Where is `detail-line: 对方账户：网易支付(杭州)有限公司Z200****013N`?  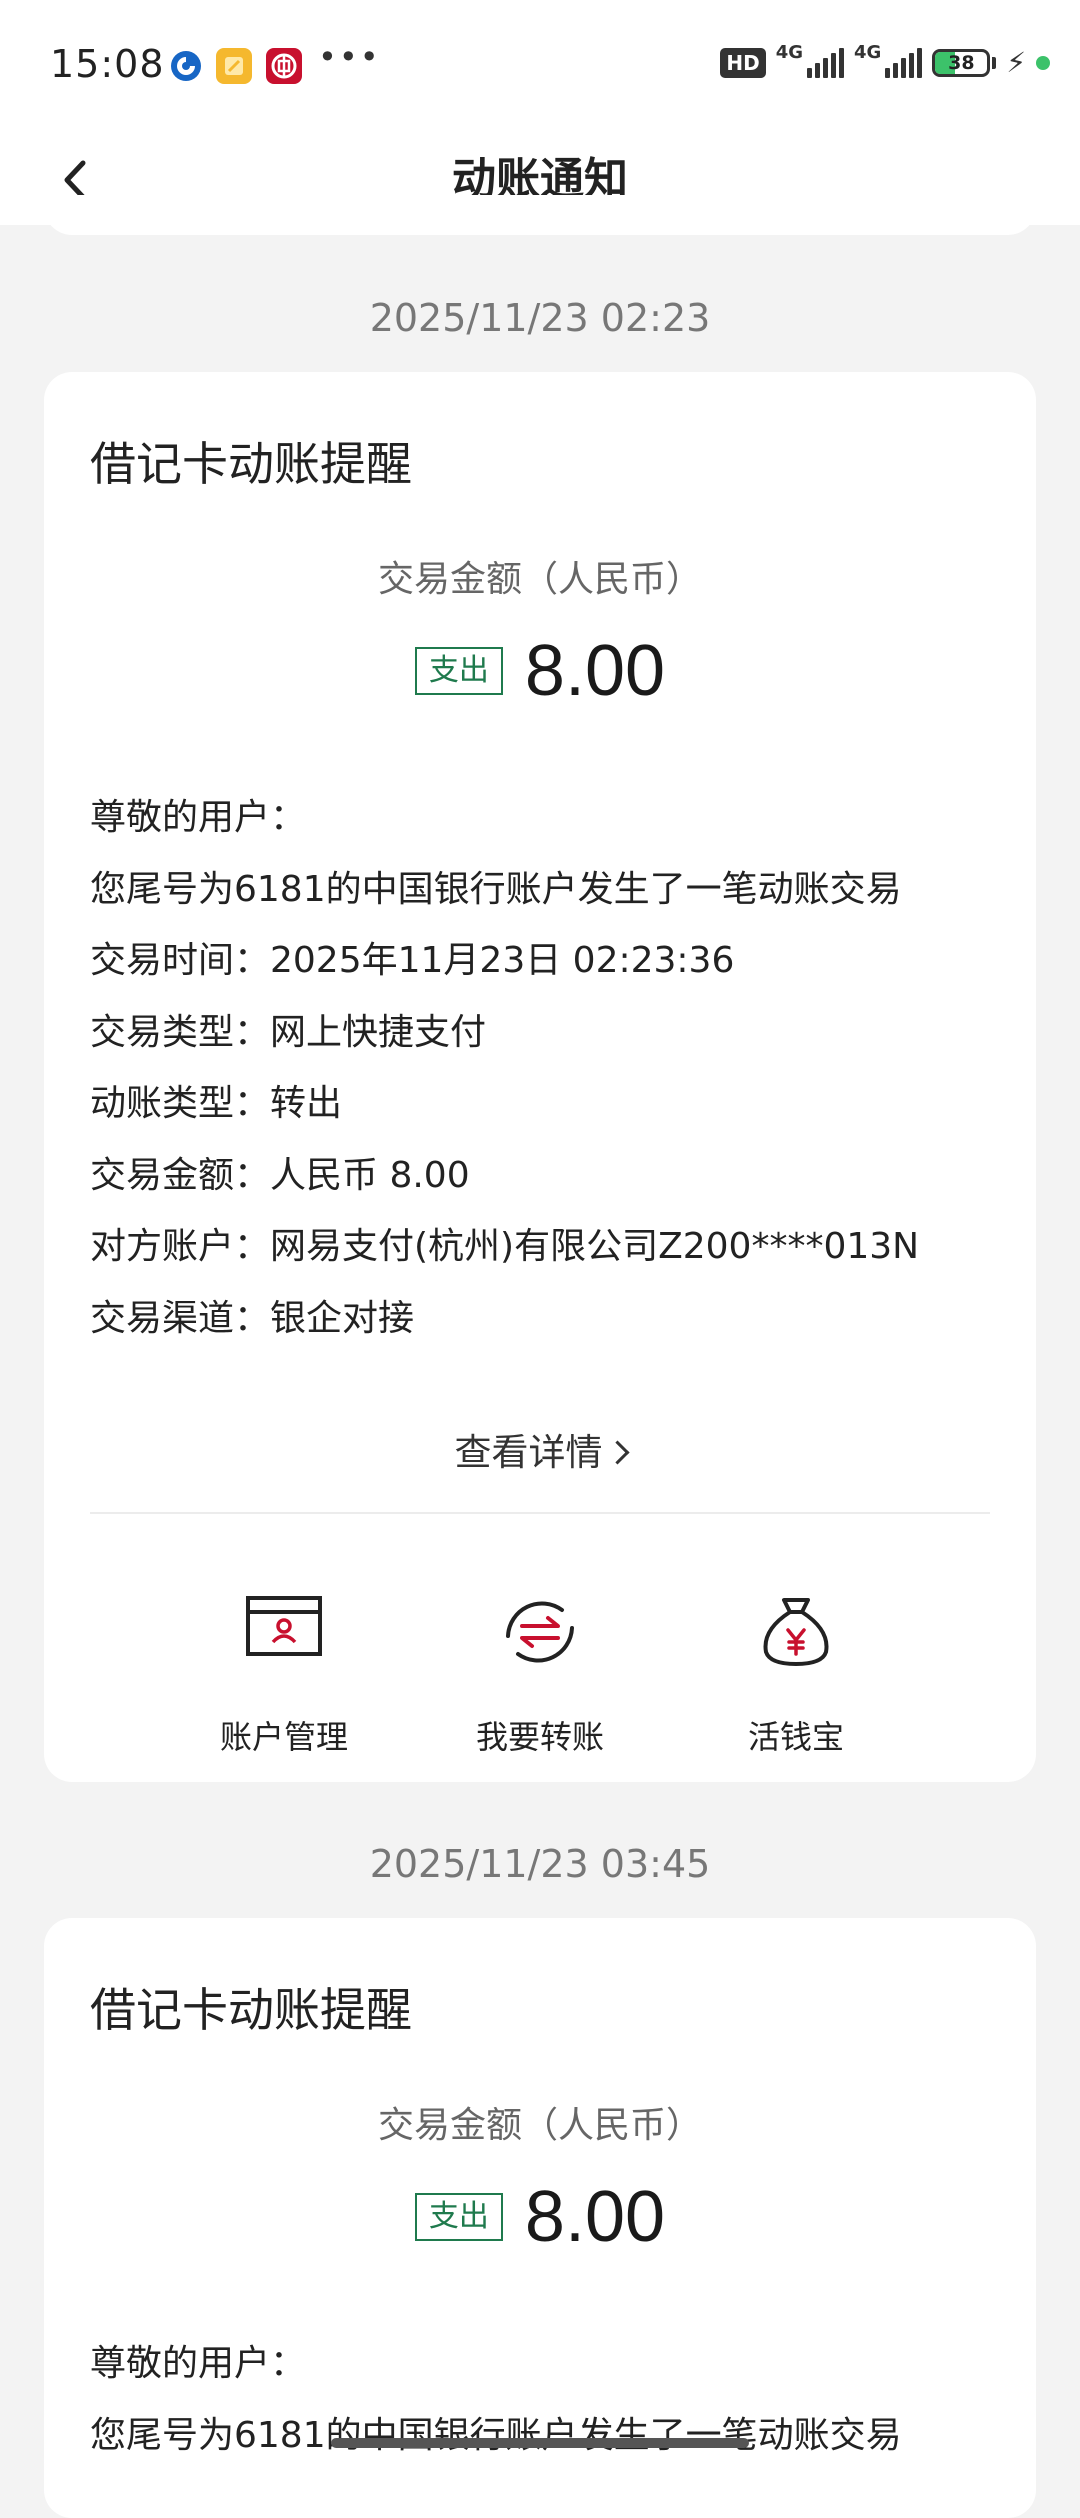
detail-line: 对方账户：网易支付(杭州)有限公司Z200****013N is located at coordinates (505, 1246).